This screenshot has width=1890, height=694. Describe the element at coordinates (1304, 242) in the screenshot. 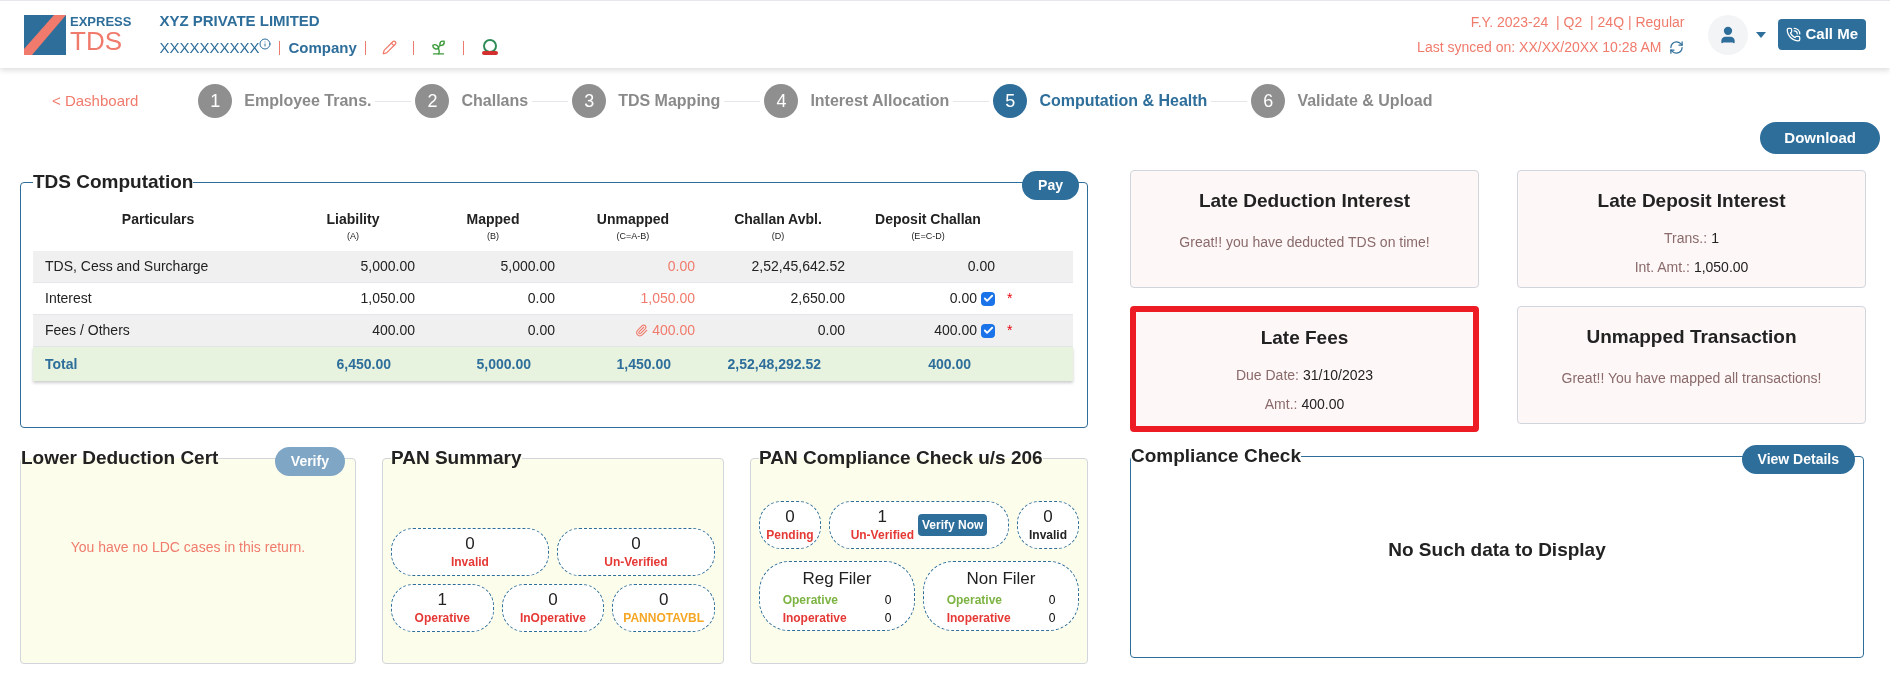

I see `card-message: Great!! you have deducted TDS on time!` at that location.